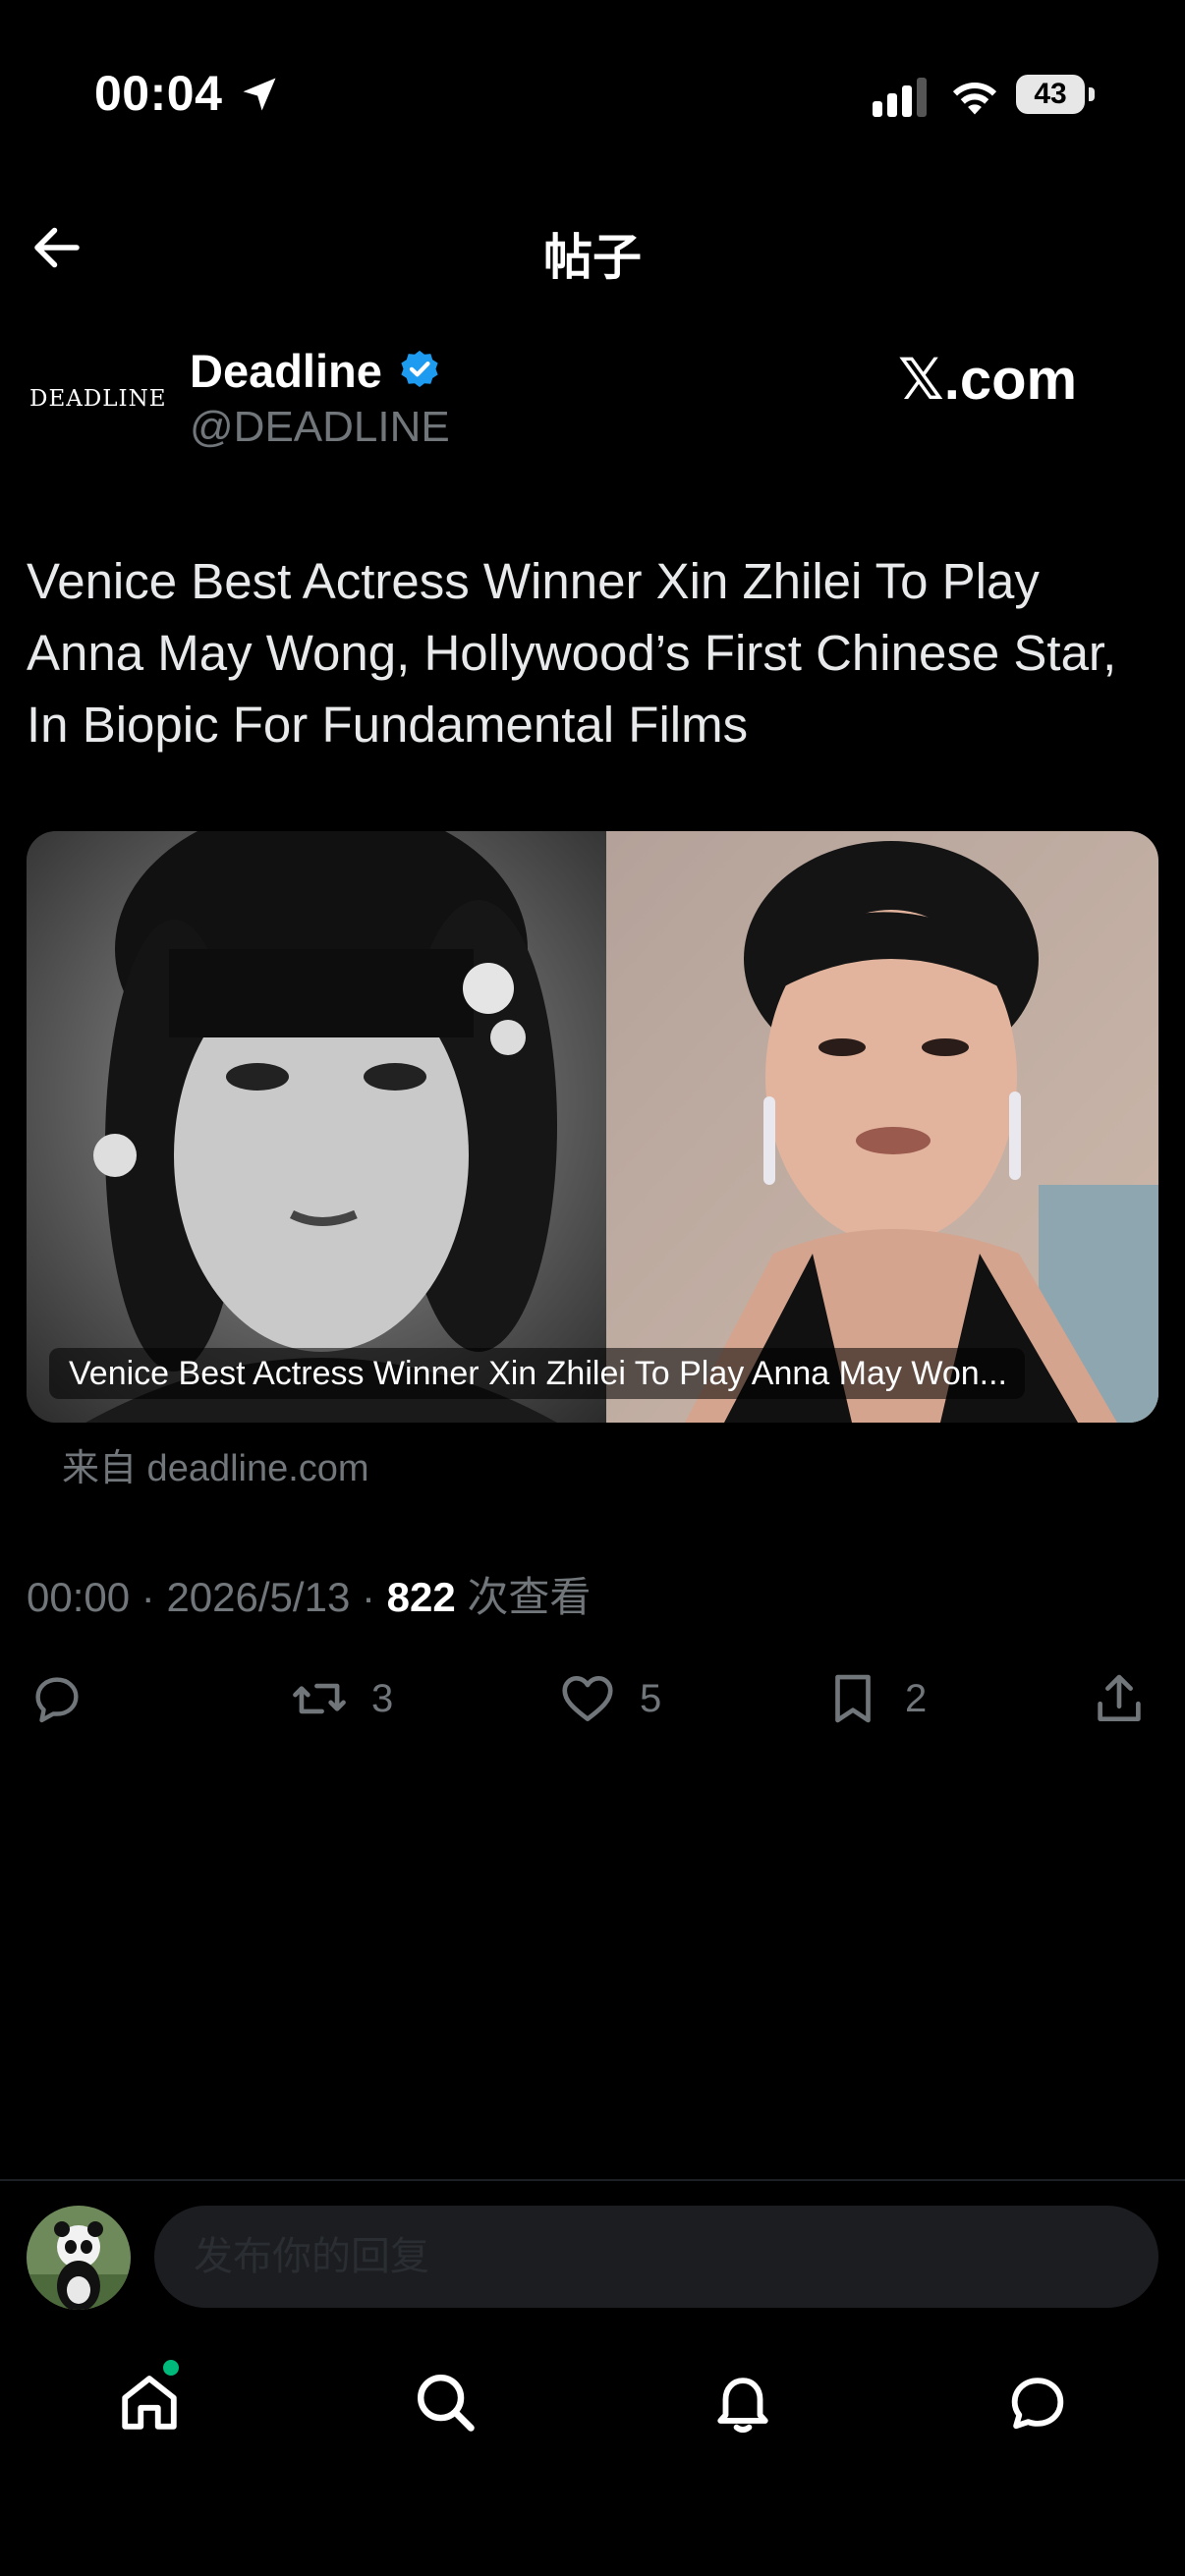  What do you see at coordinates (258, 1597) in the screenshot?
I see `tweet-date: 2026/5/13` at bounding box center [258, 1597].